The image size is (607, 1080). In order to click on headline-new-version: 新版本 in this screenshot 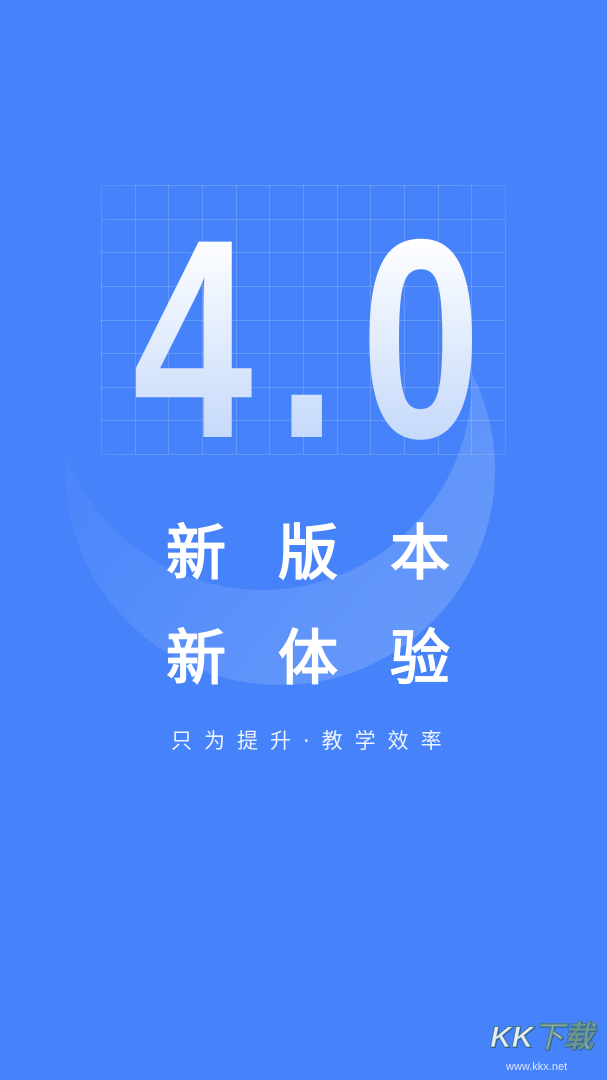, I will do `click(334, 554)`.